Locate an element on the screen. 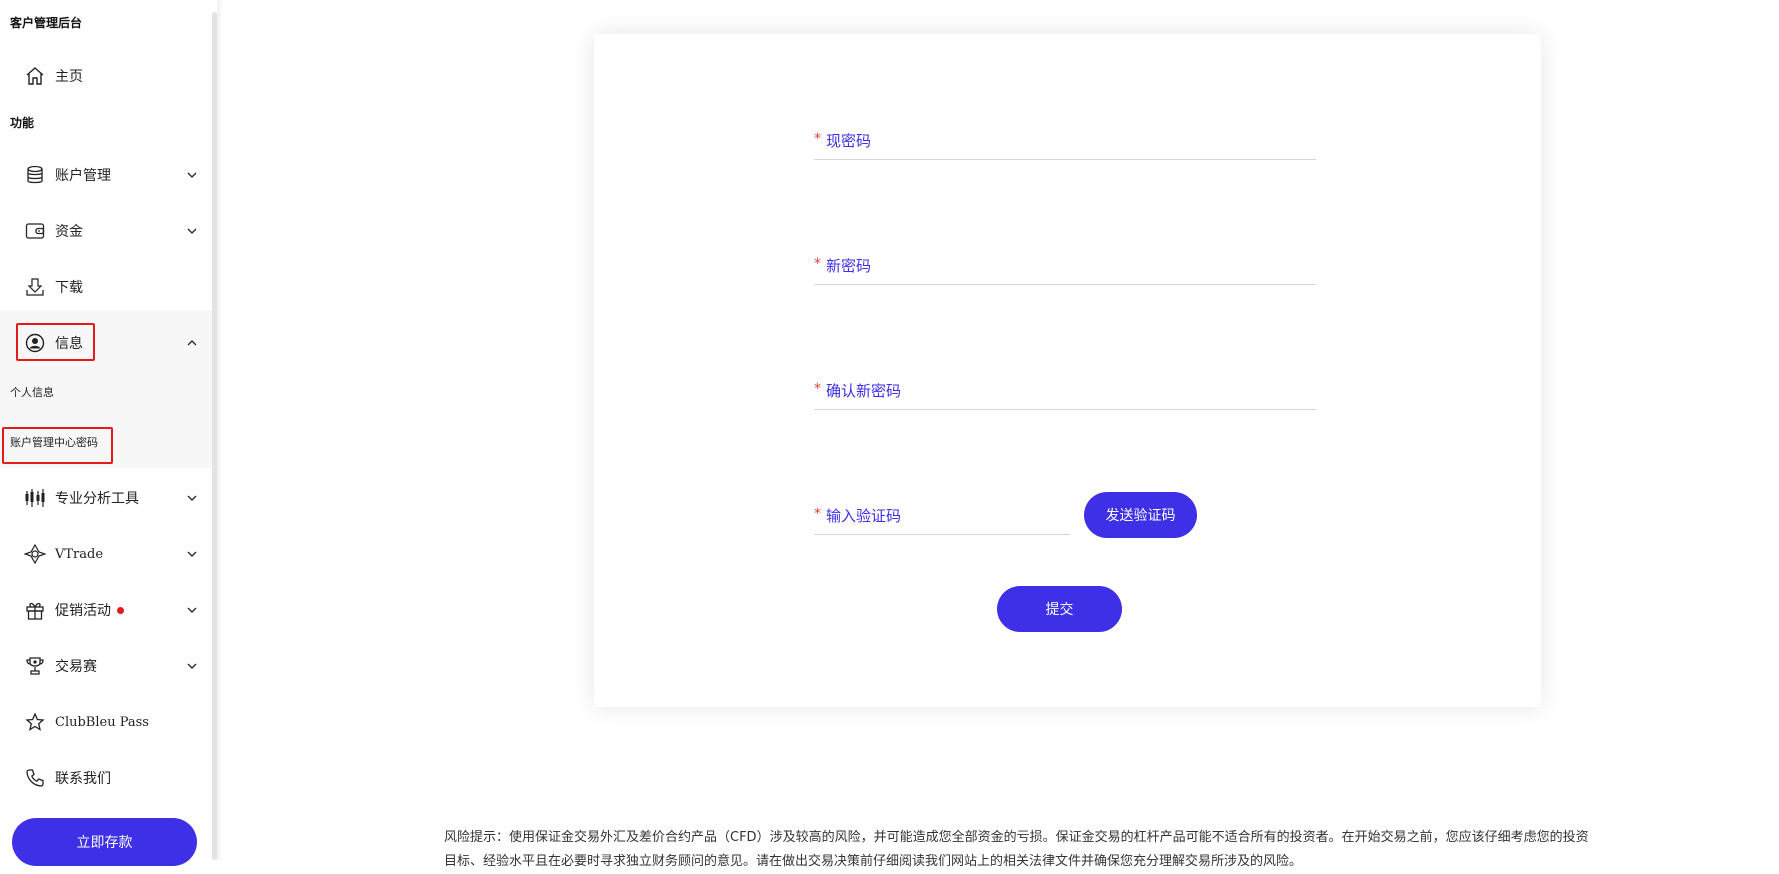 The image size is (1779, 874). sidebar-item-label: 联系我们 is located at coordinates (83, 779).